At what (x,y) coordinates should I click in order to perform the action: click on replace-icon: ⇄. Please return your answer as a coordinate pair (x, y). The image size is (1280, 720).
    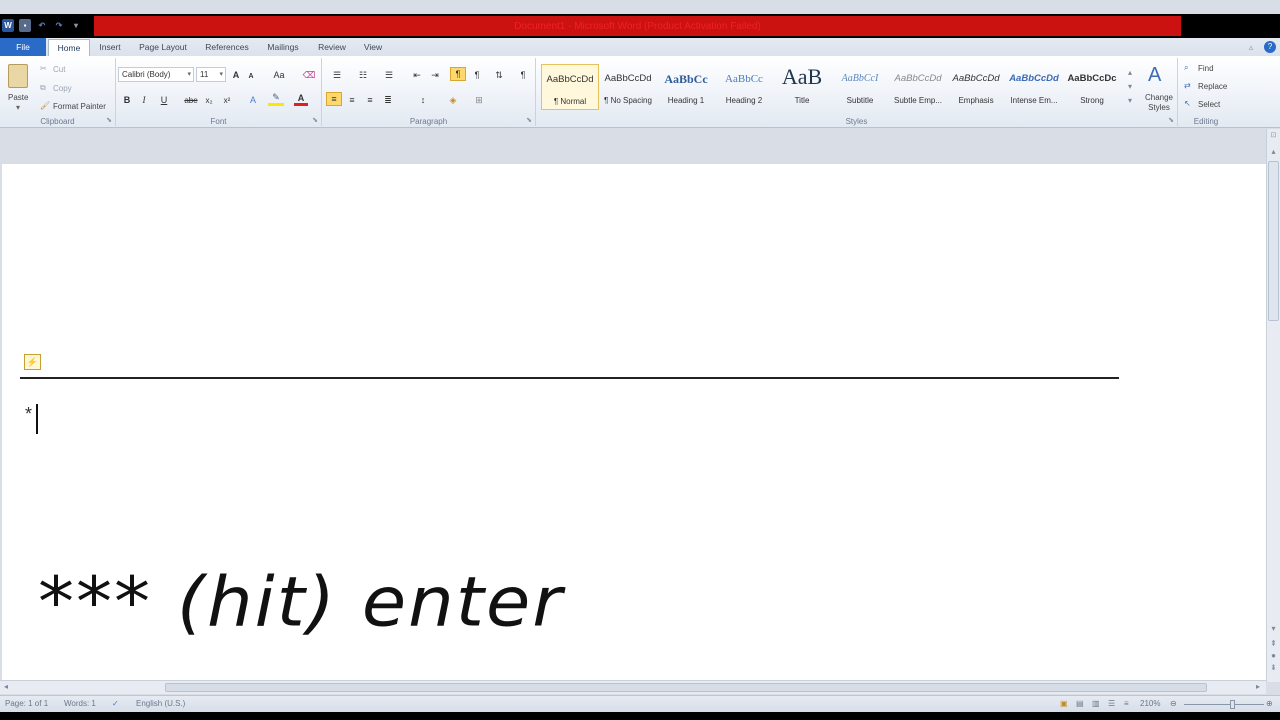
    Looking at the image, I should click on (1187, 85).